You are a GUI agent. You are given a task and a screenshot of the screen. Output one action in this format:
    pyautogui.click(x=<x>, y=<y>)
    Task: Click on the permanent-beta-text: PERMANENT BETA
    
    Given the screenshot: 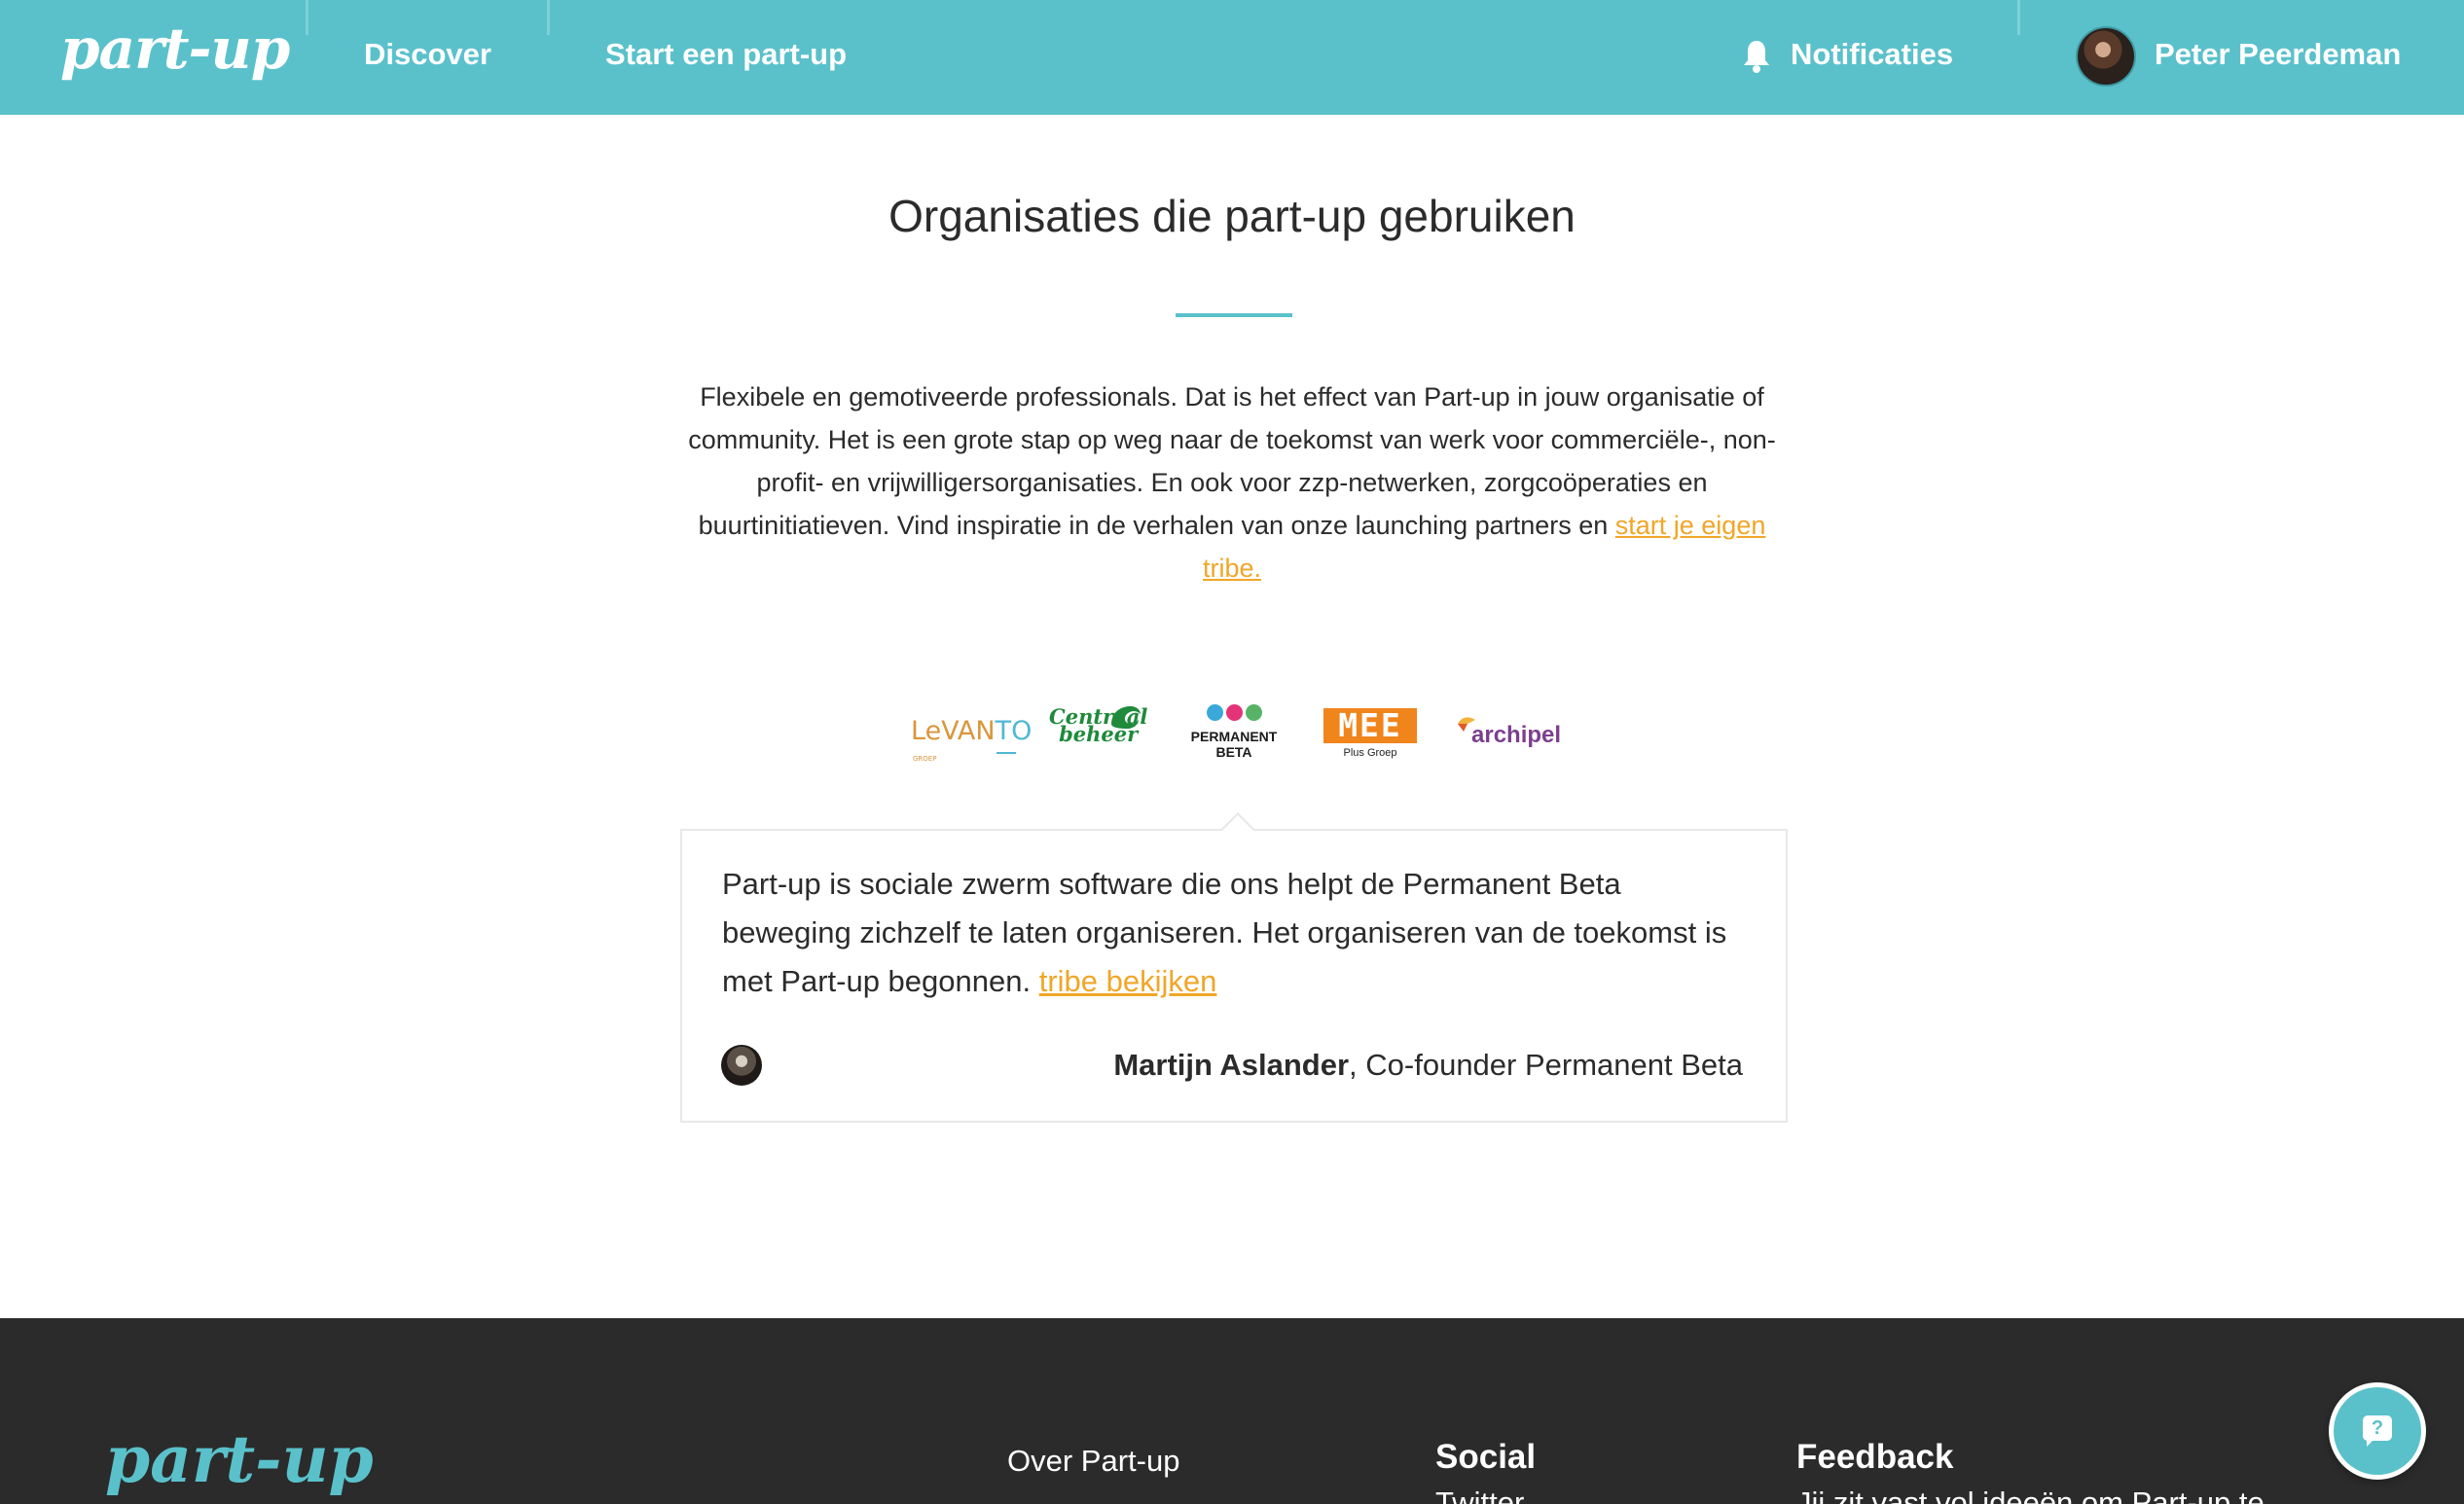 What is the action you would take?
    pyautogui.click(x=1234, y=744)
    